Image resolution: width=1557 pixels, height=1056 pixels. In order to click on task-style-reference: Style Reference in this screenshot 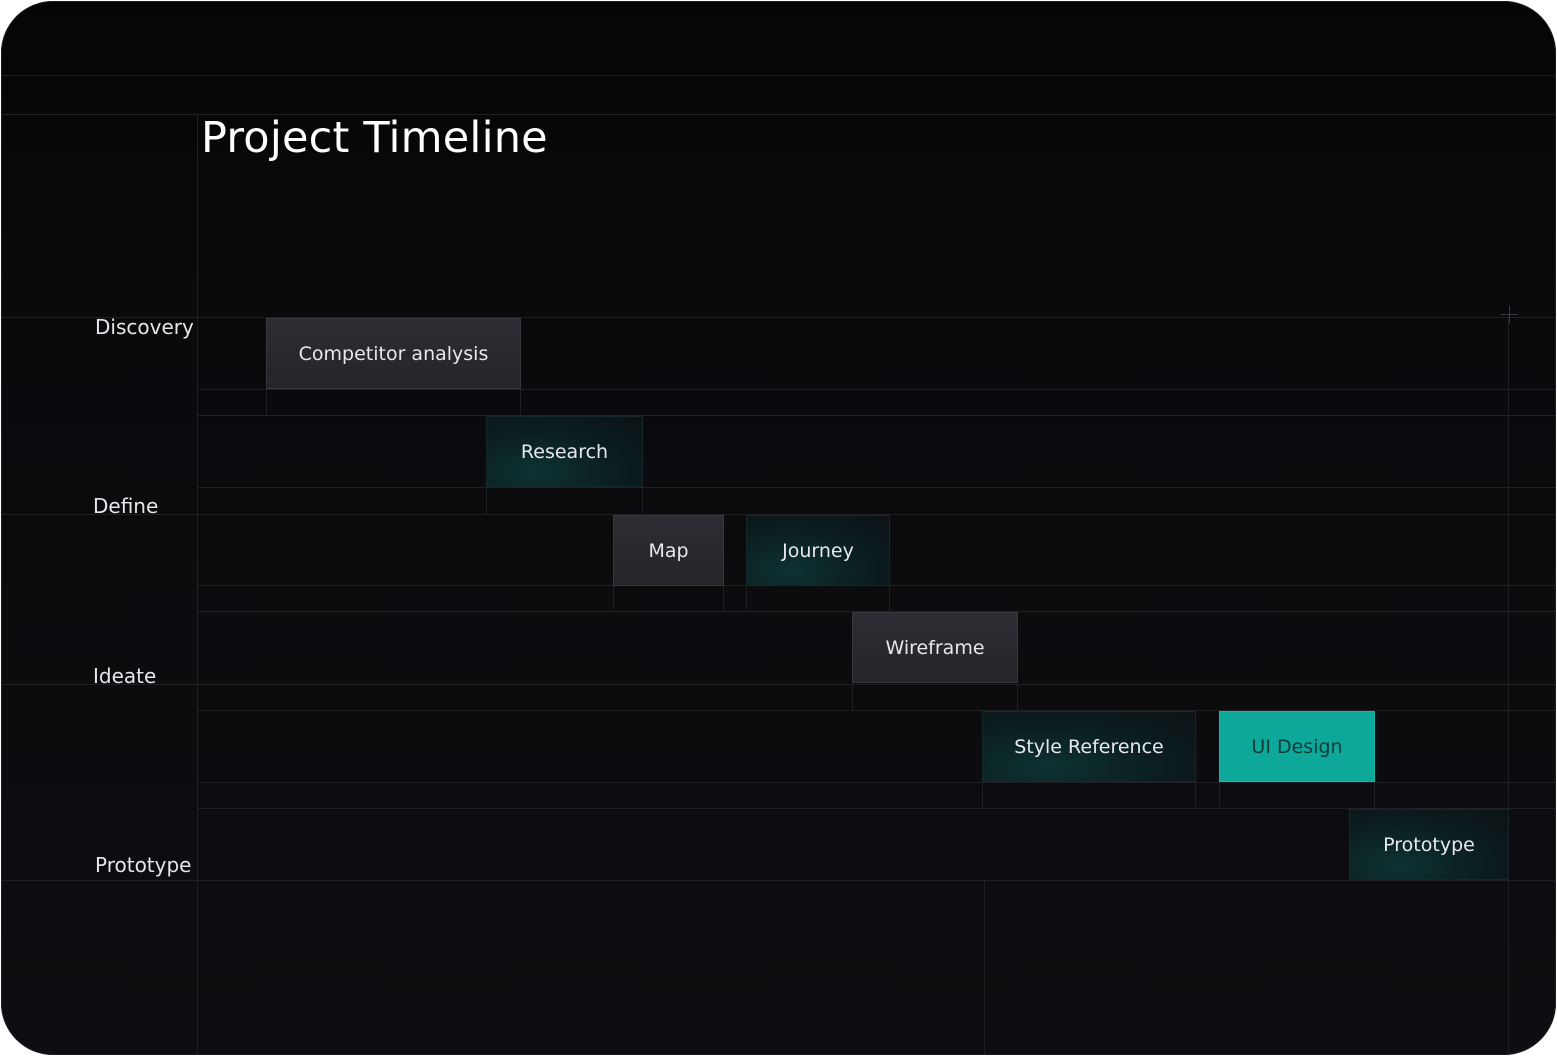, I will do `click(1089, 746)`.